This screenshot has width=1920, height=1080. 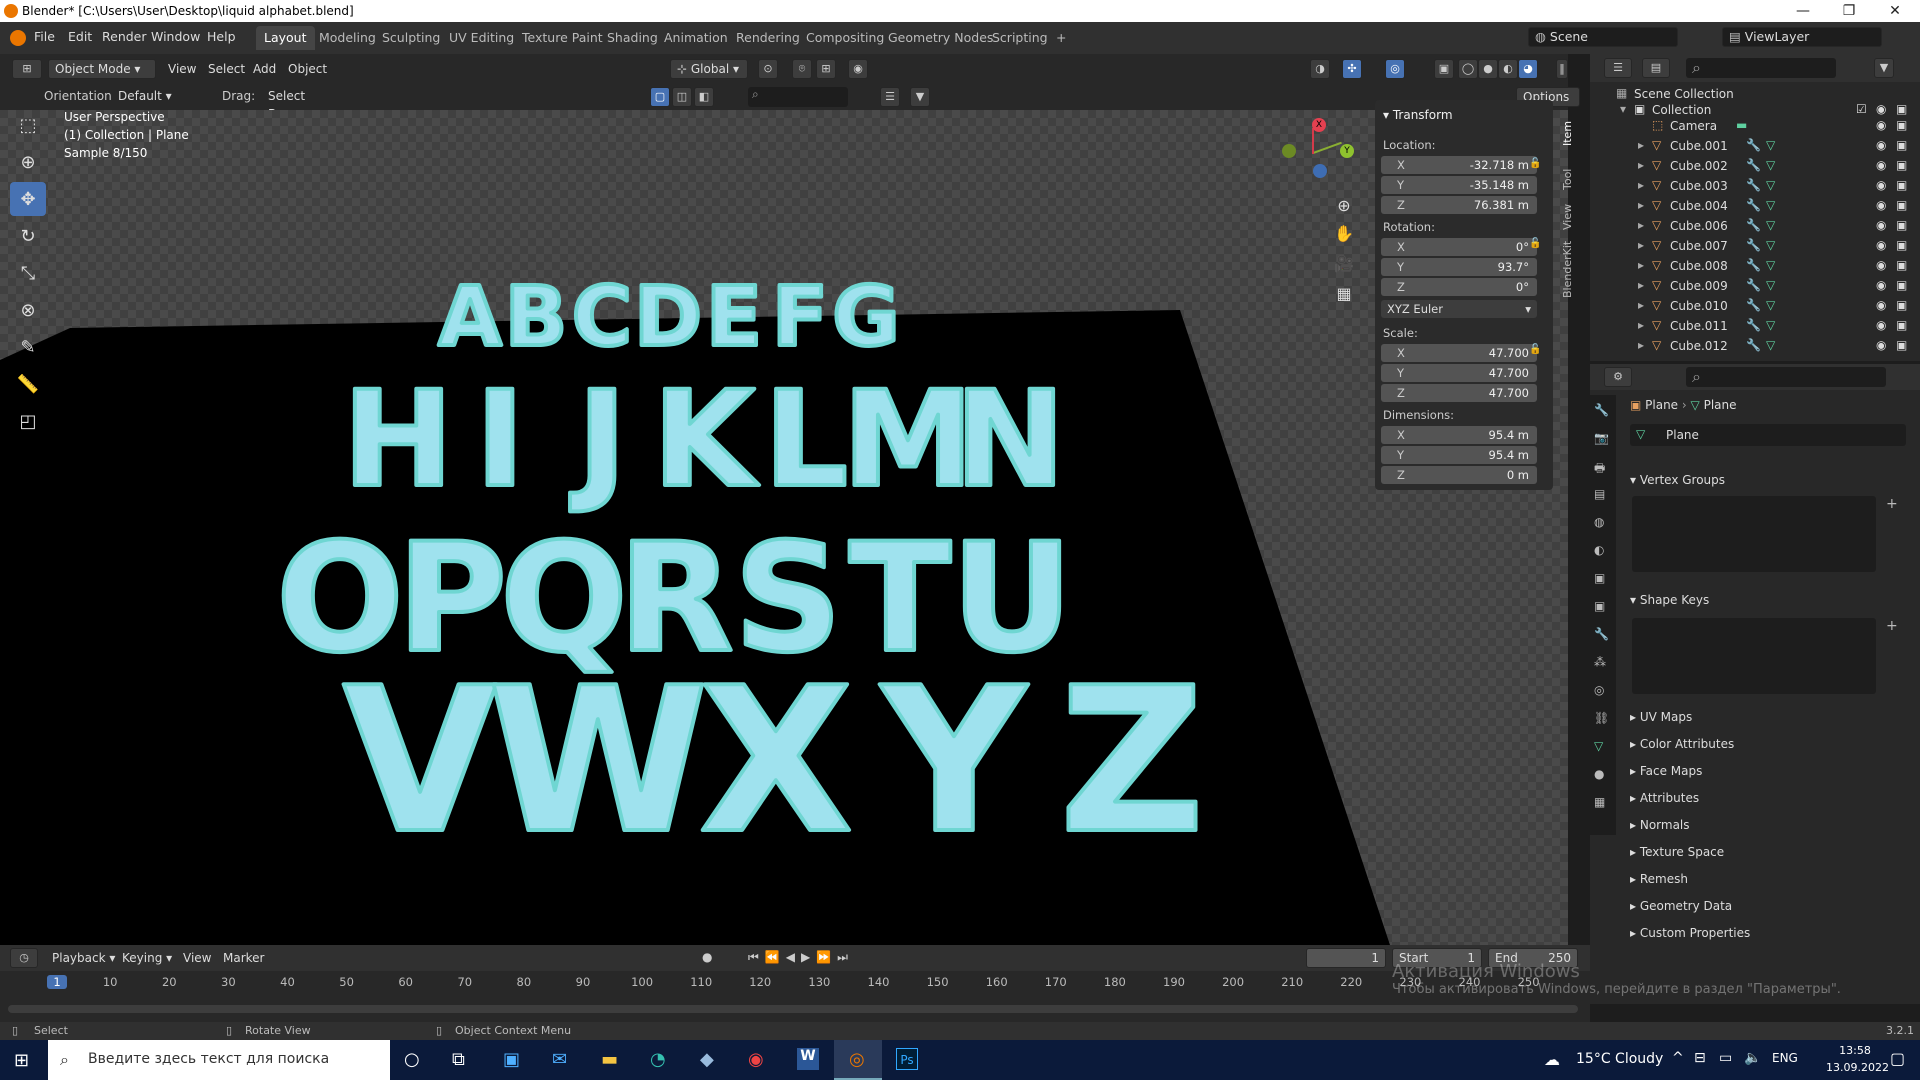 What do you see at coordinates (1459, 165) in the screenshot?
I see `location-x-field: X -32.718 m` at bounding box center [1459, 165].